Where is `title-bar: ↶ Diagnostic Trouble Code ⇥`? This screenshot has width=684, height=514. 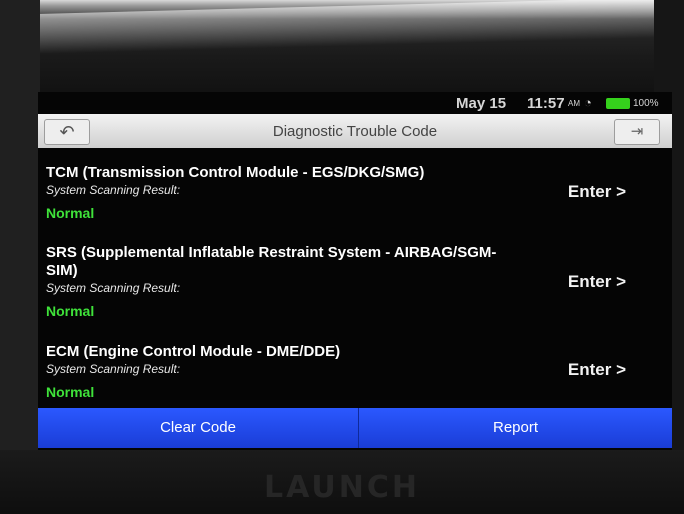 title-bar: ↶ Diagnostic Trouble Code ⇥ is located at coordinates (355, 131).